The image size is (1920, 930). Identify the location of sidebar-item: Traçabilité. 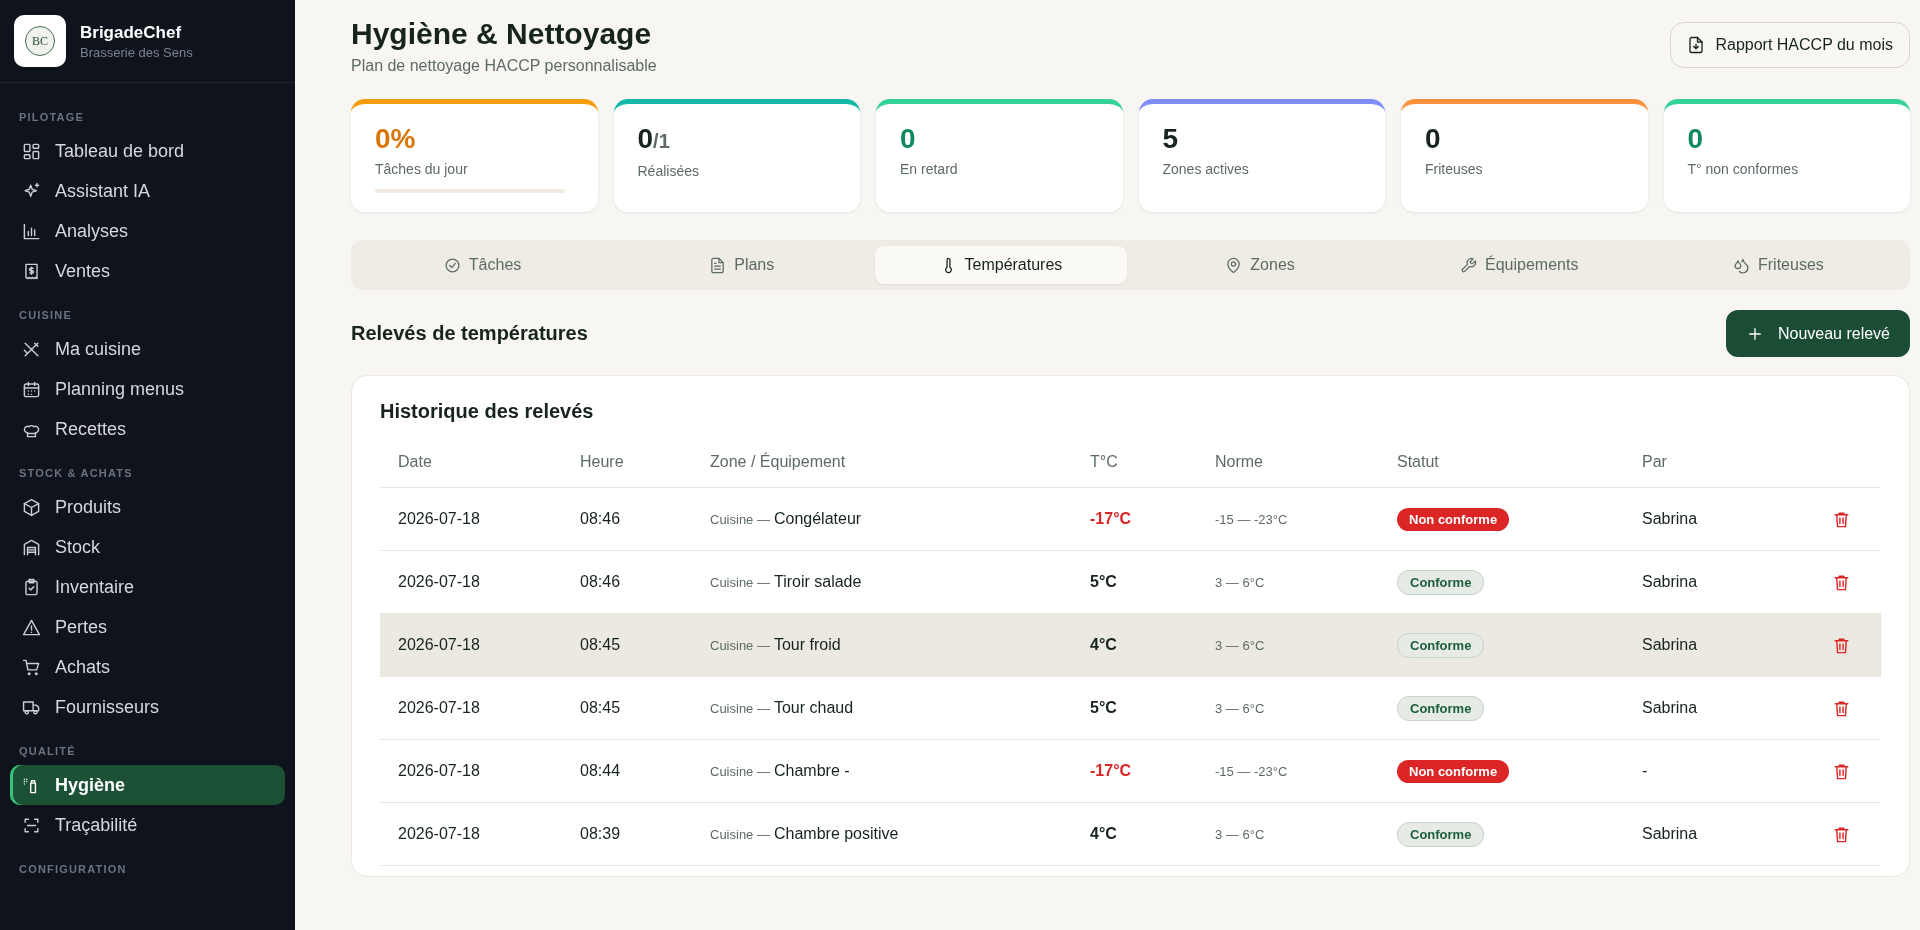
(147, 825).